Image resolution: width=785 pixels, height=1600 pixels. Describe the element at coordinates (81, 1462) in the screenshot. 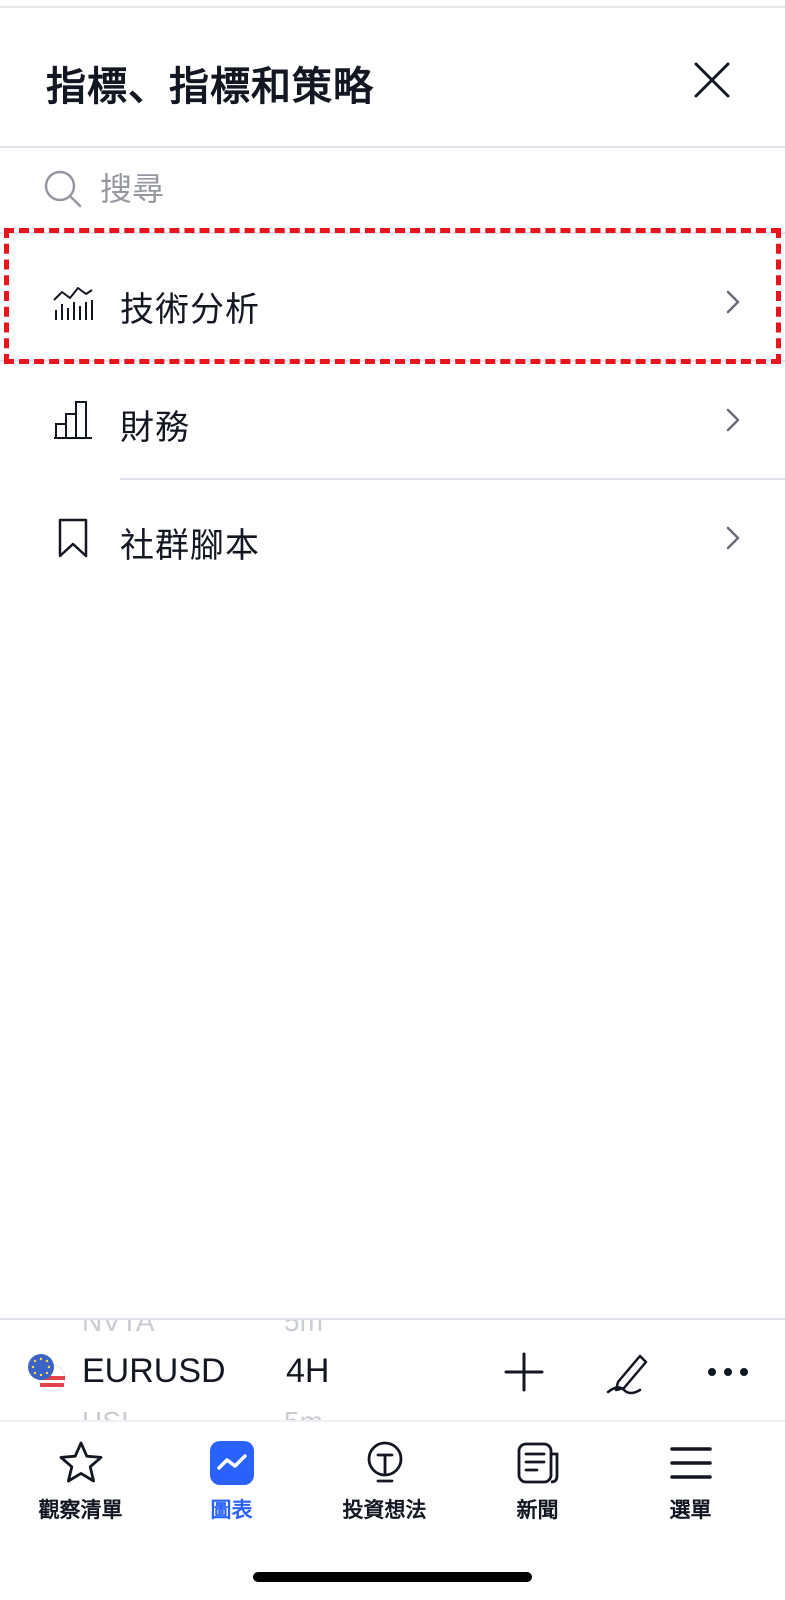

I see `star-icon` at that location.